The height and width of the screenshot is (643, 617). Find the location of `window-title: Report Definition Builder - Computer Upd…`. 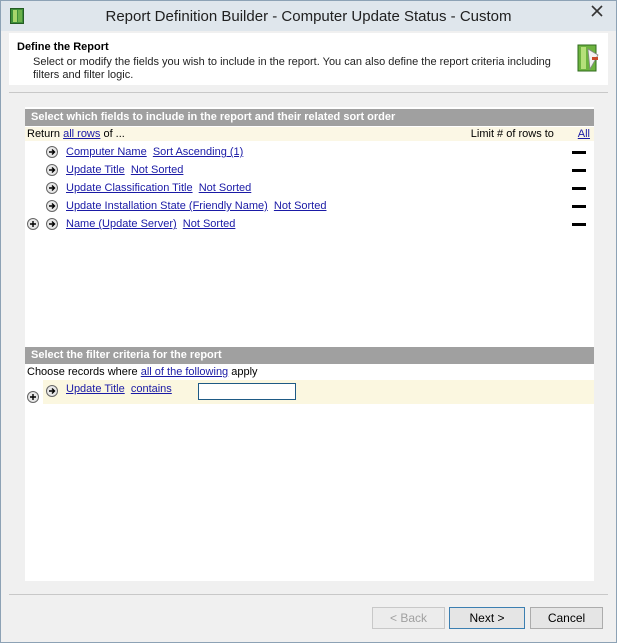

window-title: Report Definition Builder - Computer Upd… is located at coordinates (308, 16).